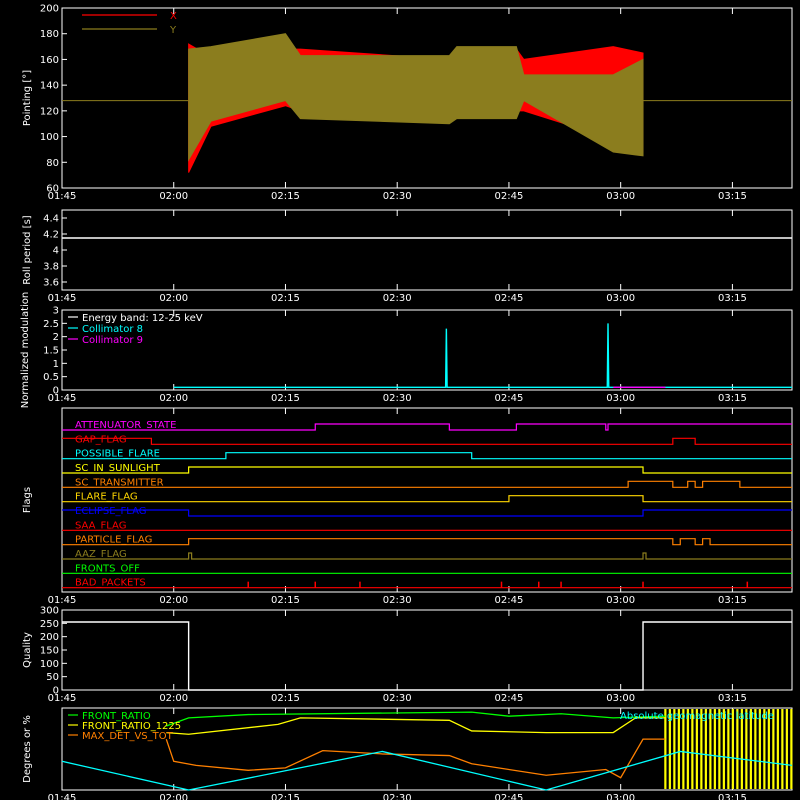 Image resolution: width=800 pixels, height=800 pixels. I want to click on legend-label: Collimator 9, so click(112, 340).